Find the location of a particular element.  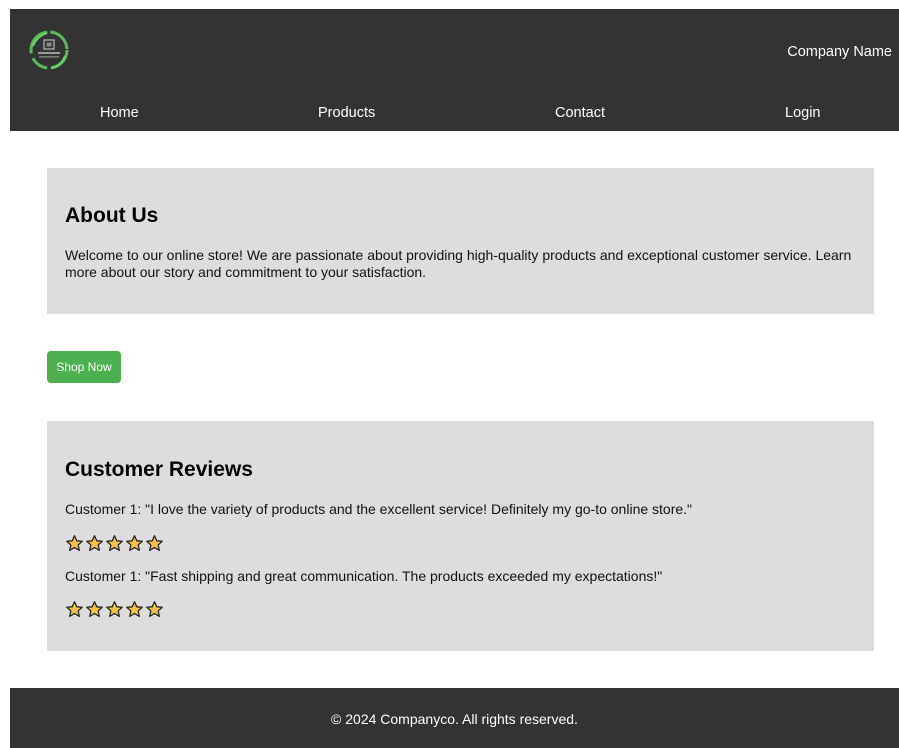

nav-item-contact: Contact is located at coordinates (580, 113).